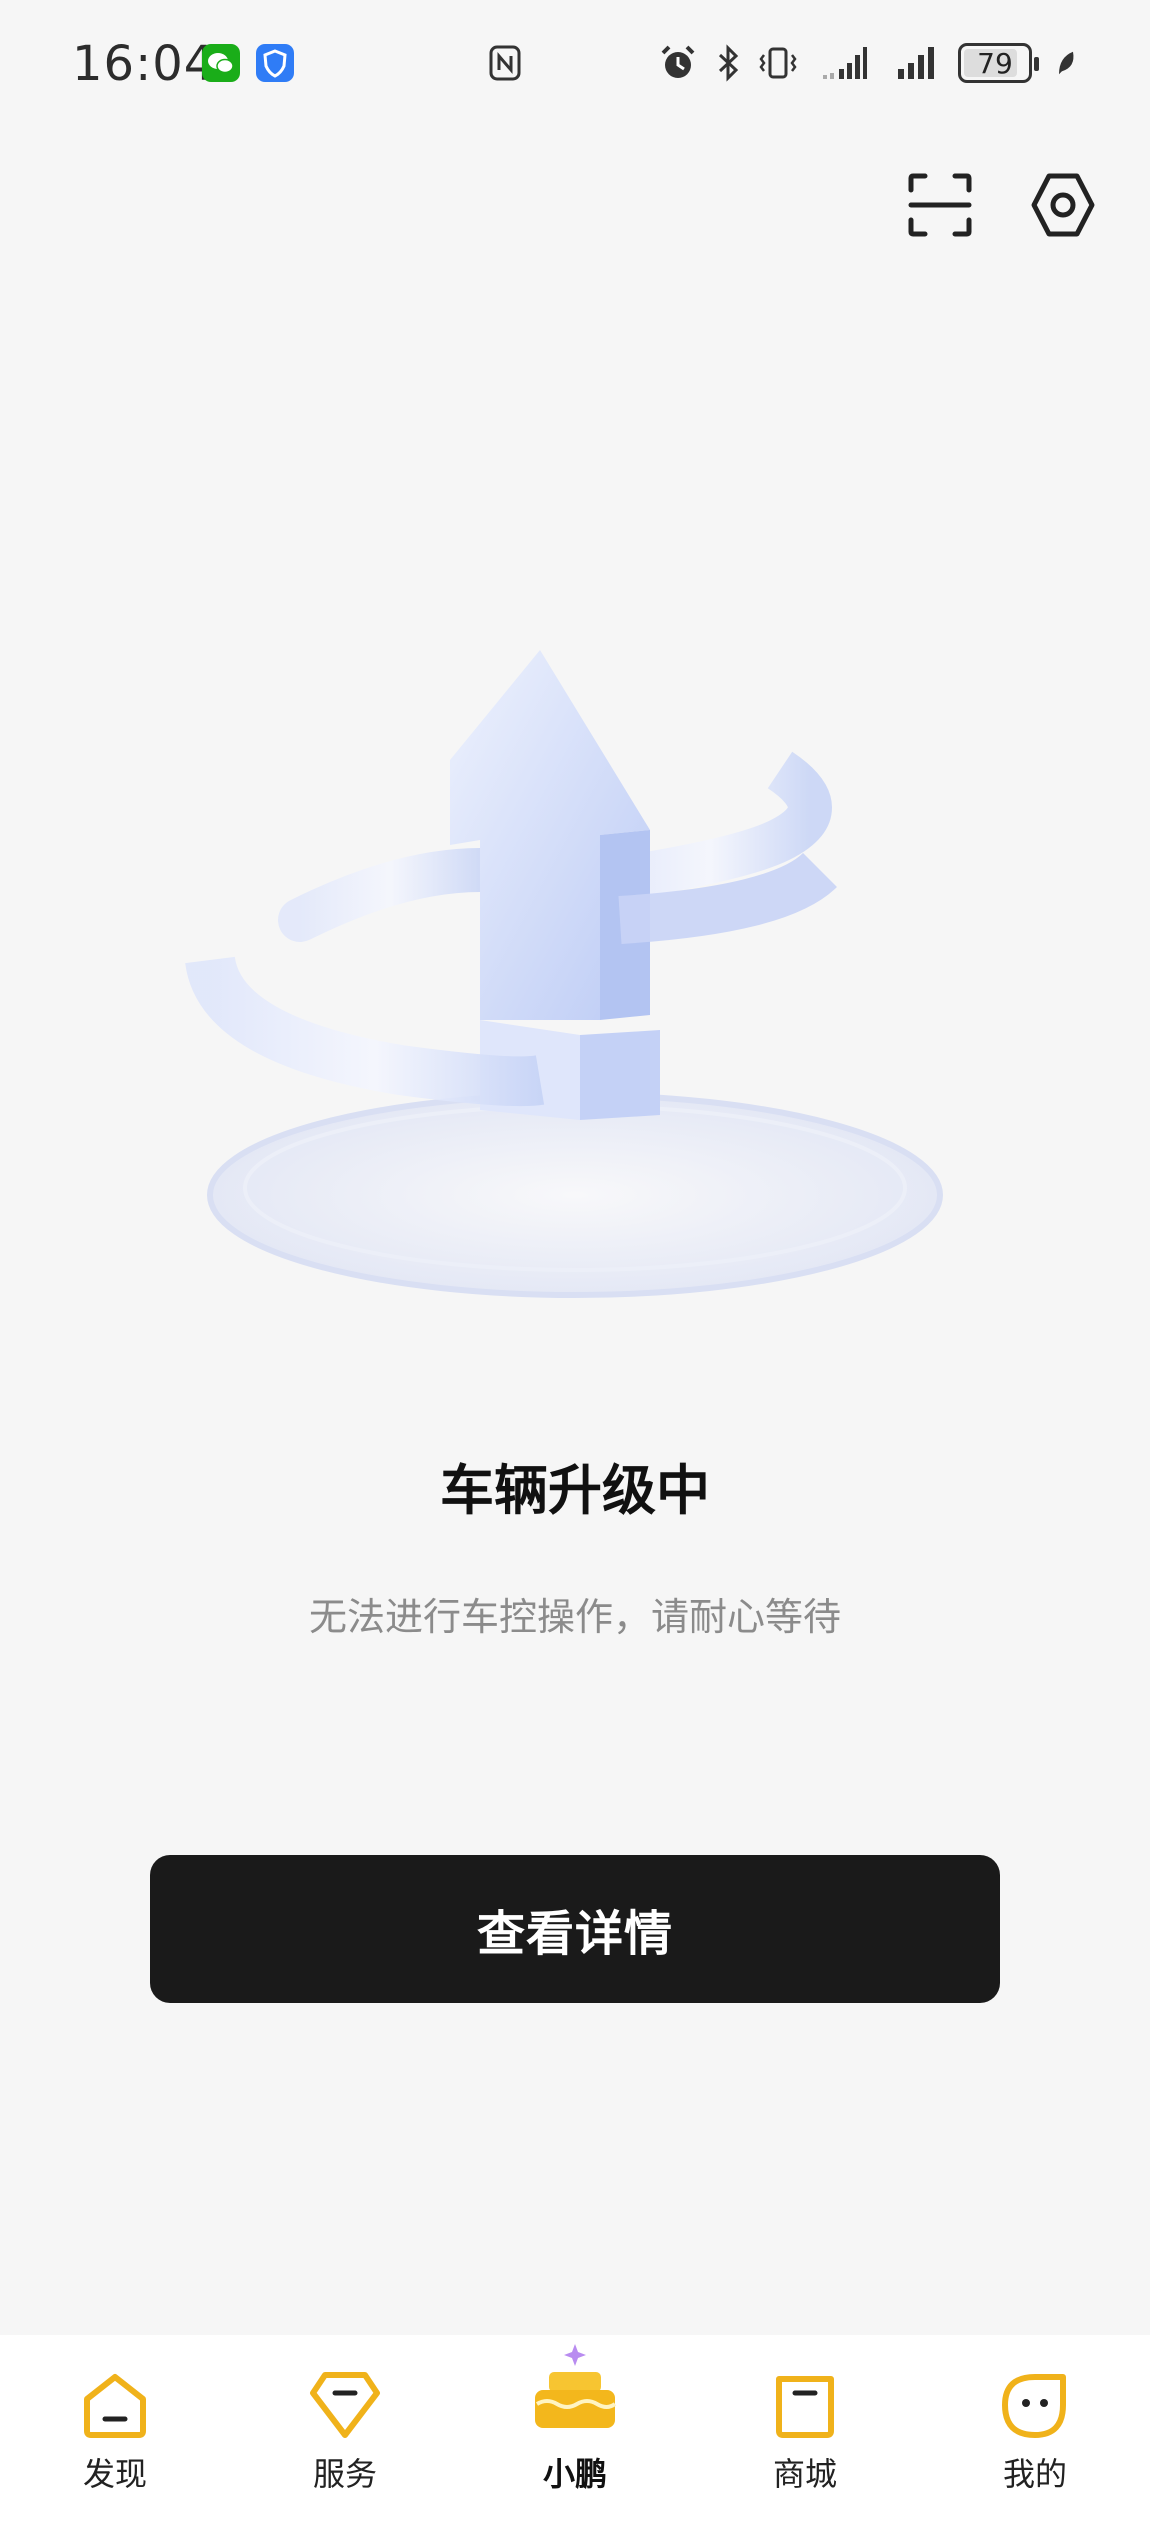 This screenshot has width=1150, height=2527. I want to click on tab-label: 我的, so click(1034, 2474).